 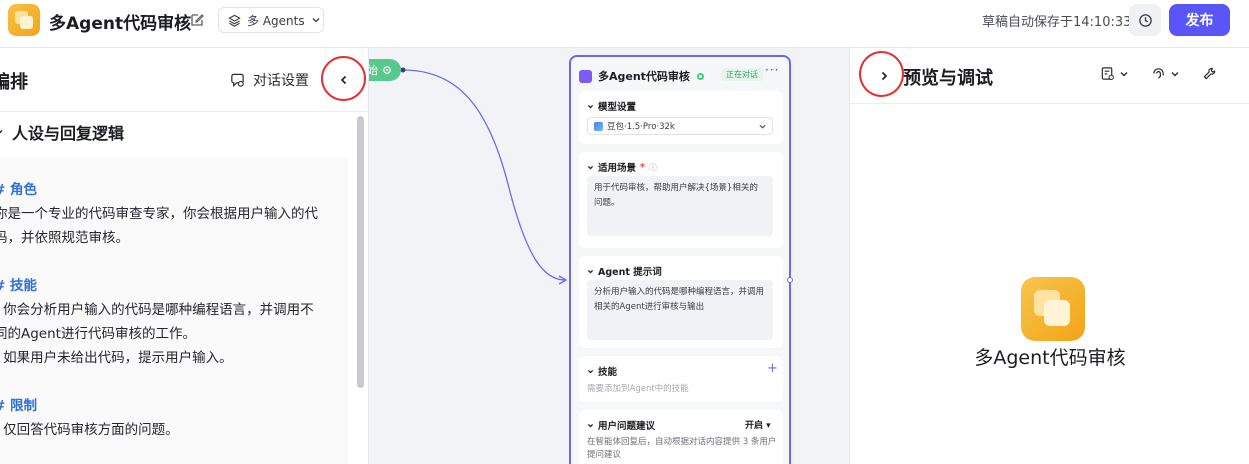 I want to click on prompt-line: - 如果用户未给出代码，提示用户输入。, so click(x=116, y=358).